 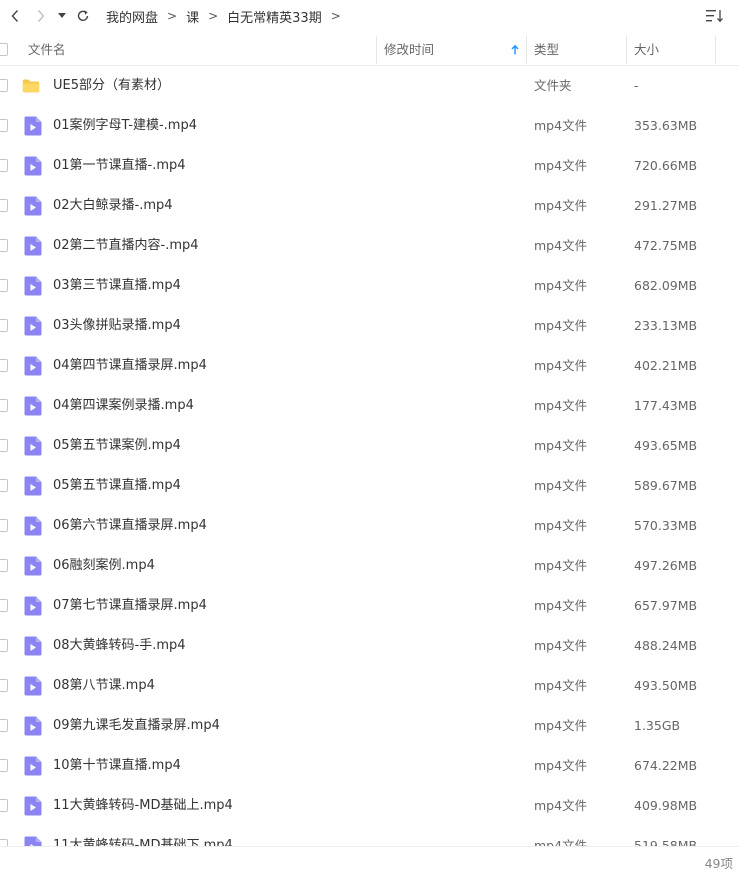 What do you see at coordinates (666, 842) in the screenshot?
I see `file-size: 519.58MB` at bounding box center [666, 842].